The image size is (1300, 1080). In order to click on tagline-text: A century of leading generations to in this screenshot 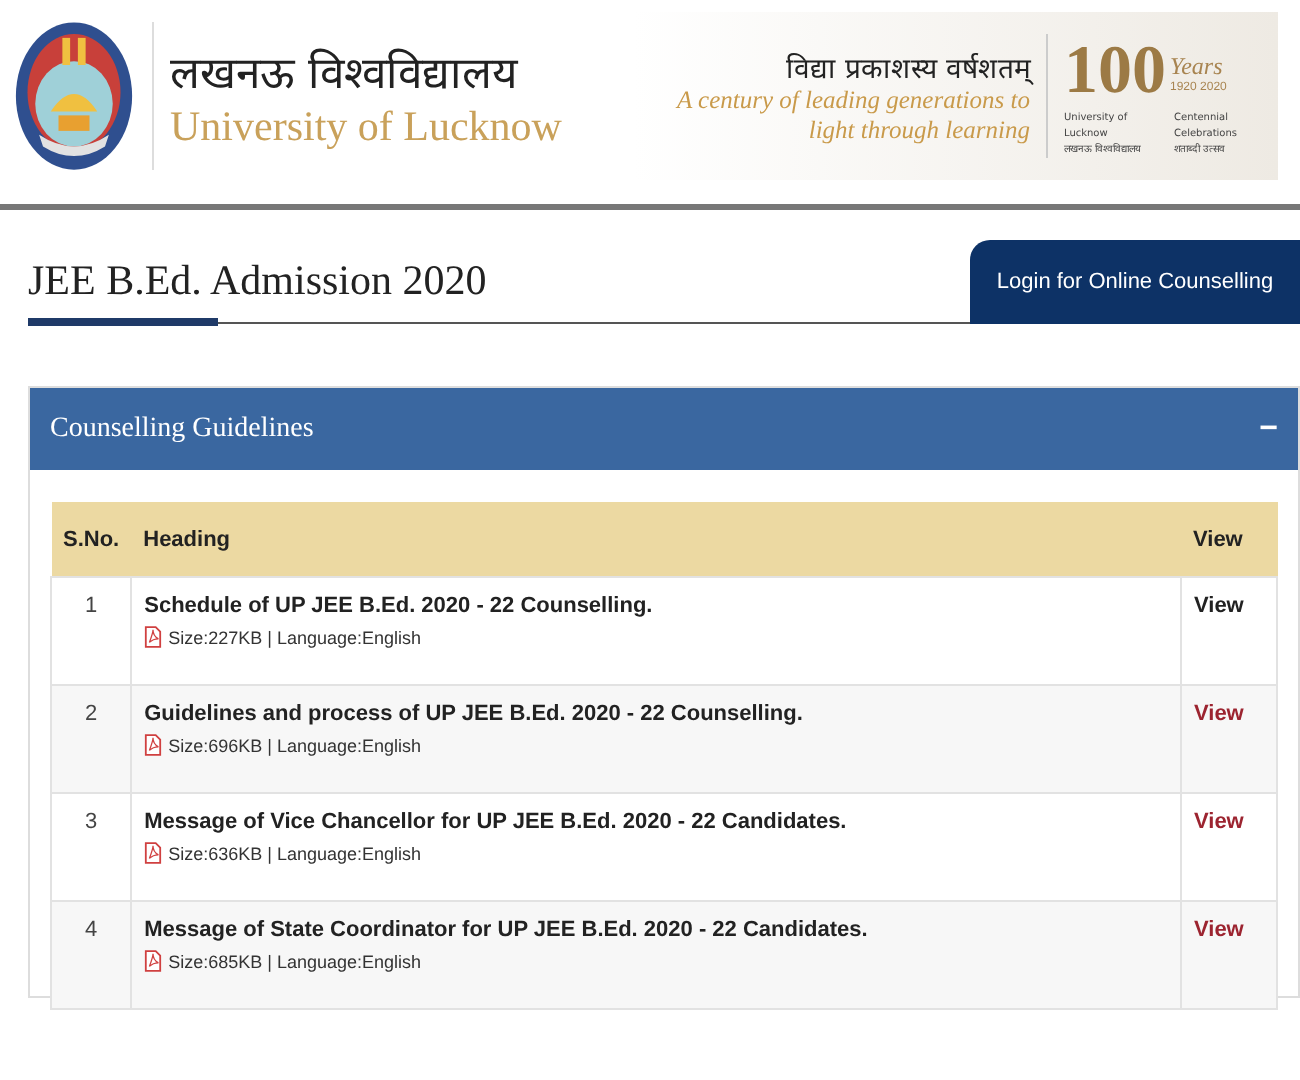, I will do `click(853, 100)`.